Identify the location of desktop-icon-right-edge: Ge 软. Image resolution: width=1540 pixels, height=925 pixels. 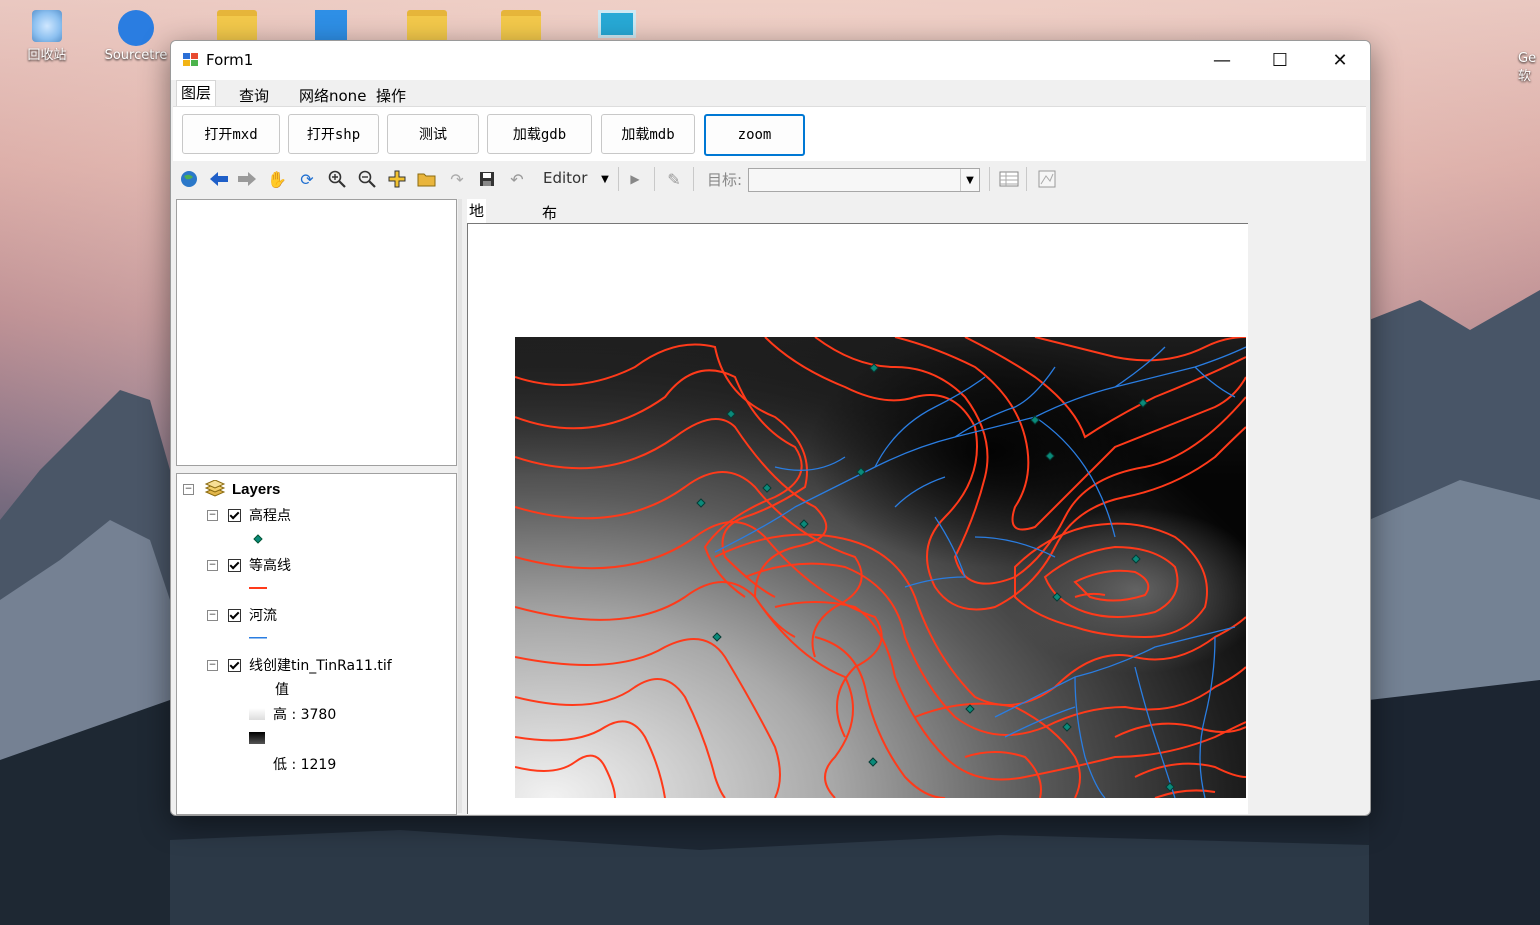
(1529, 68).